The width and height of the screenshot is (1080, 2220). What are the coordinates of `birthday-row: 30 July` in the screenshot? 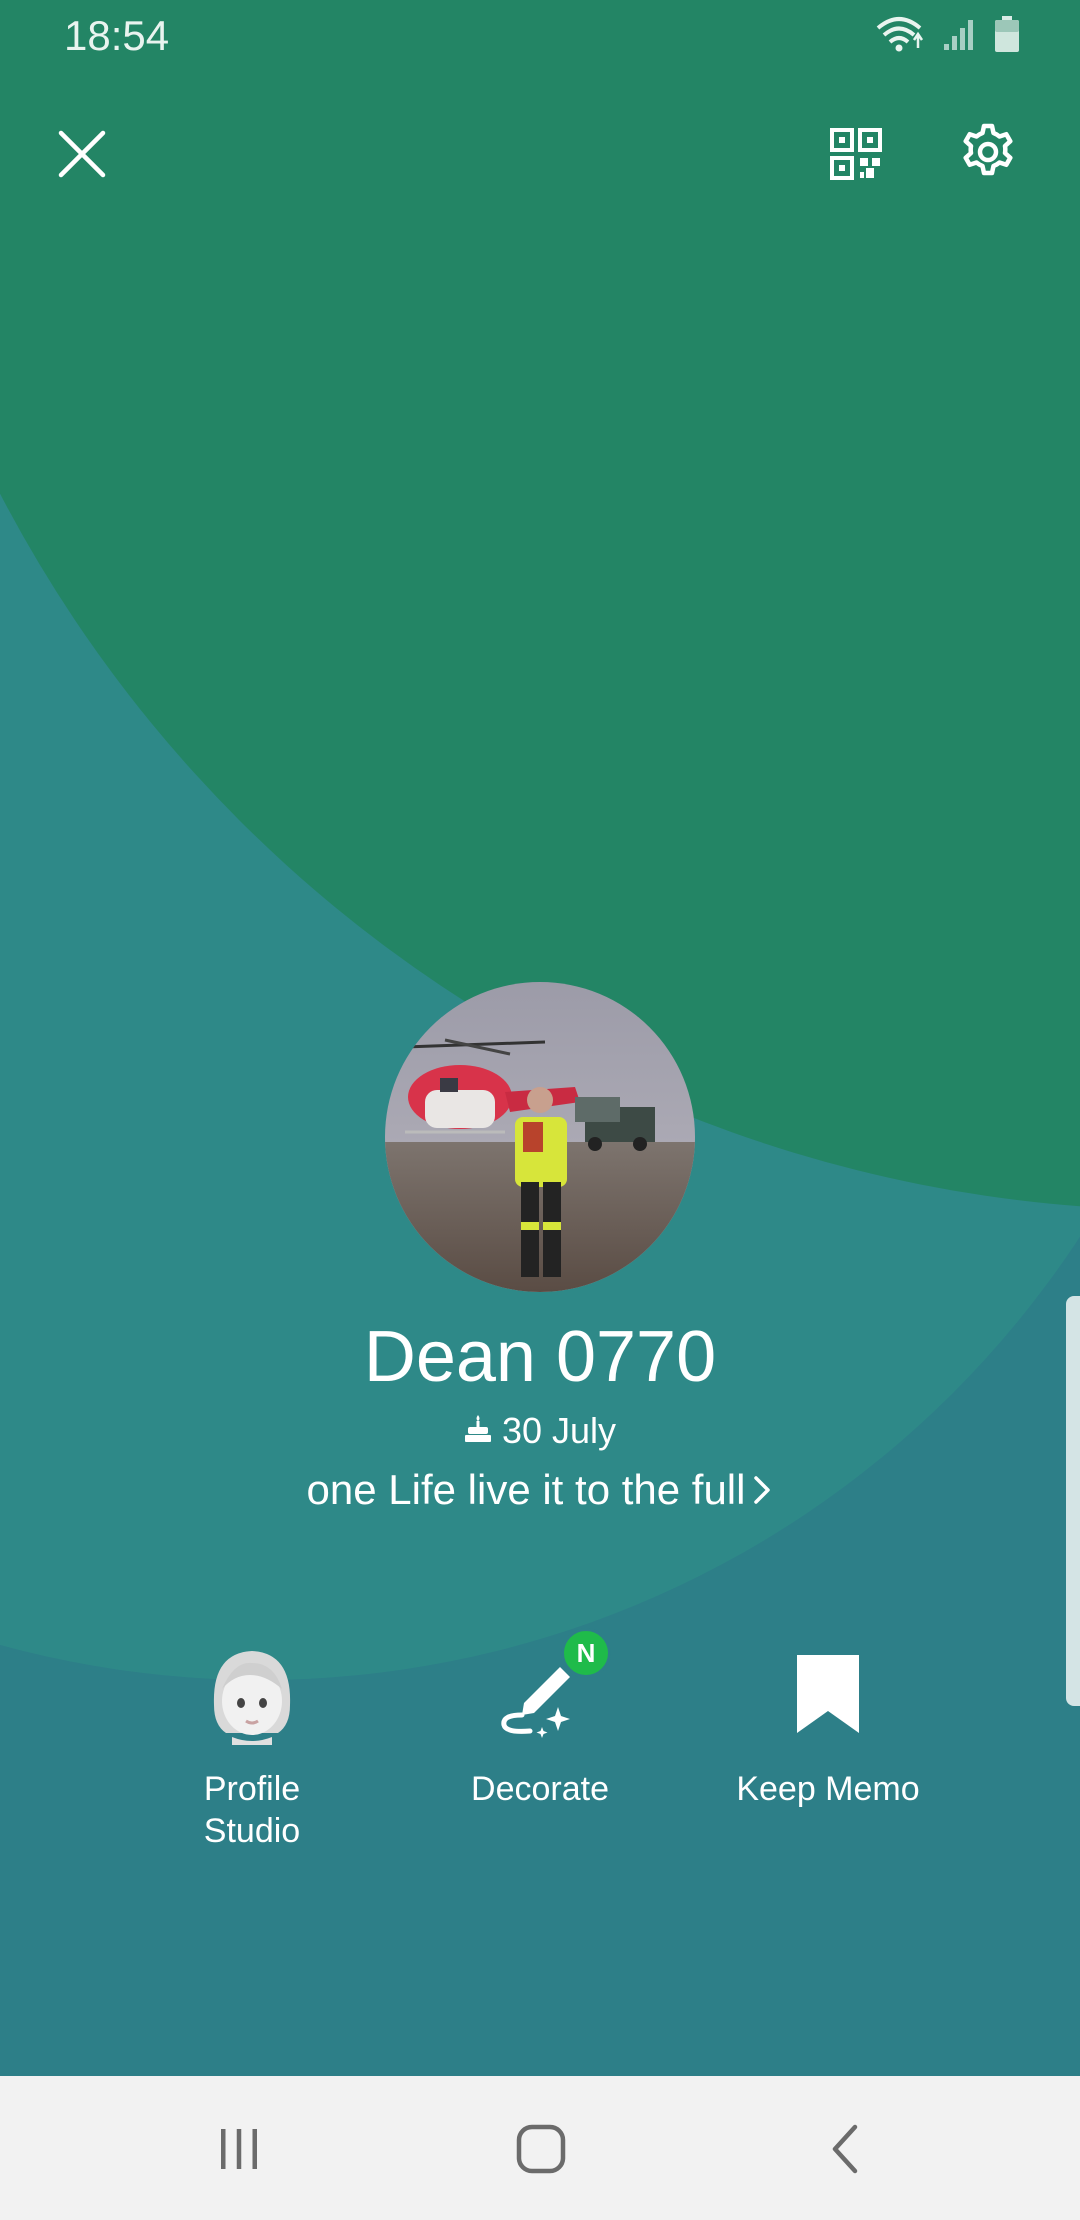 It's located at (540, 1431).